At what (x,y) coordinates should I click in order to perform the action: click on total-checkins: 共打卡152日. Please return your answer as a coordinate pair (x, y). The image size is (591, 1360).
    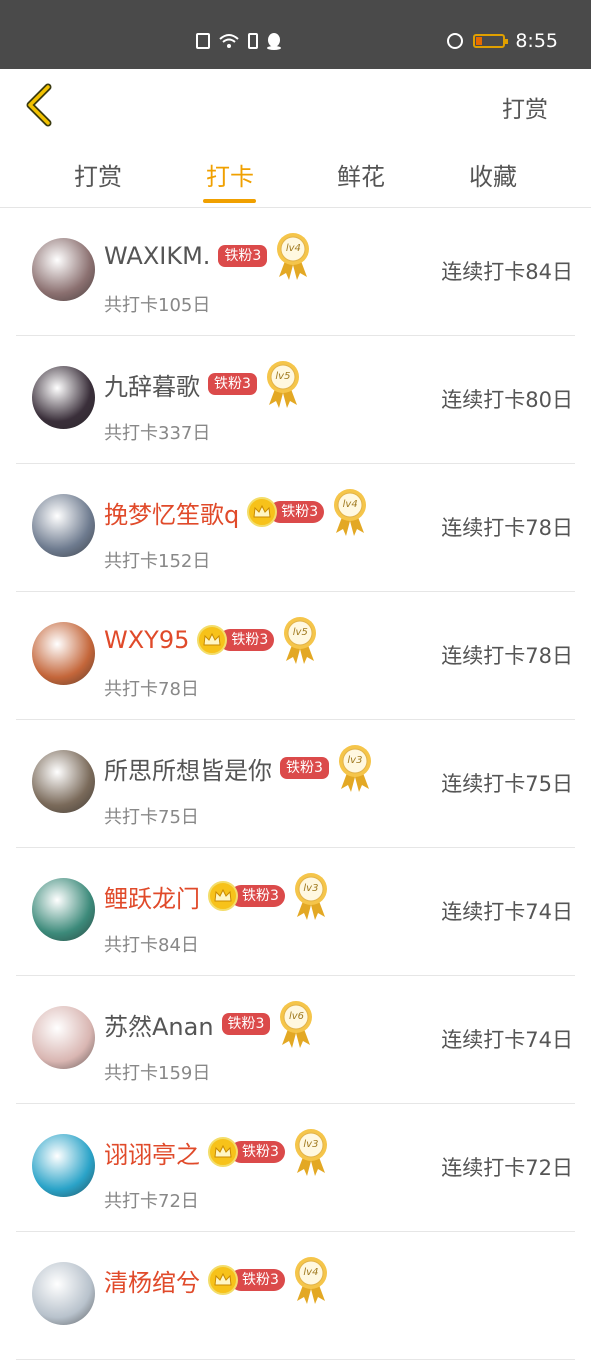
    Looking at the image, I should click on (157, 561).